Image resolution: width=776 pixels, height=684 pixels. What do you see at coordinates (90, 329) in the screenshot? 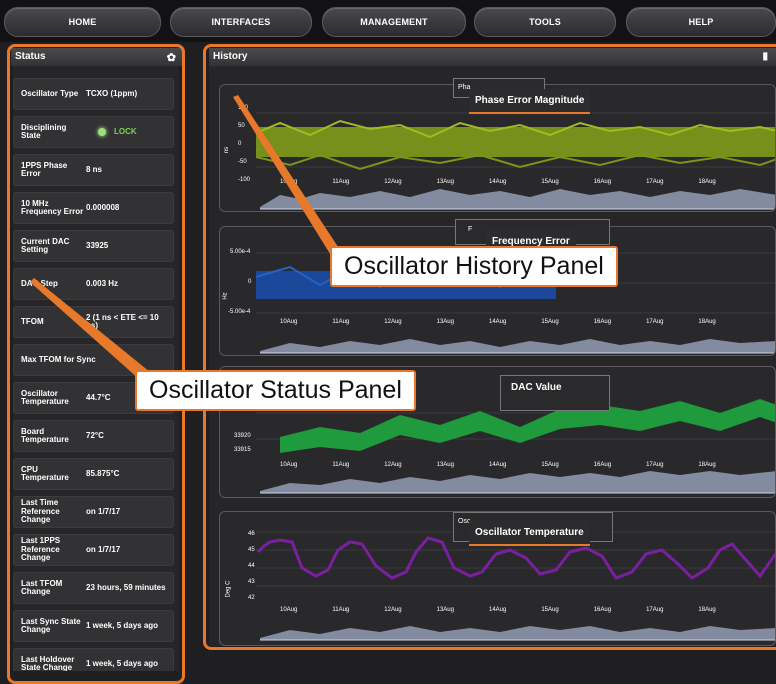
I see `status-pointer` at bounding box center [90, 329].